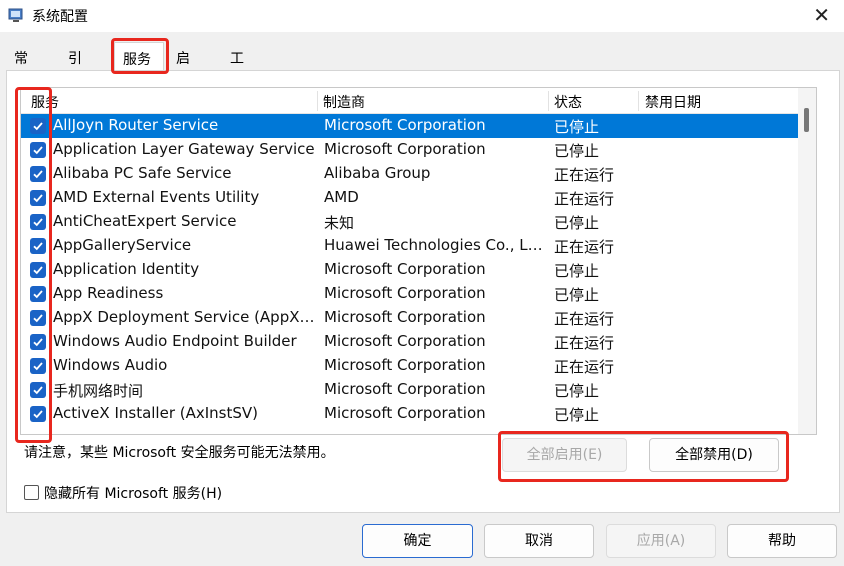 Image resolution: width=844 pixels, height=566 pixels. Describe the element at coordinates (133, 494) in the screenshot. I see `hide-ms-services-label: 隐藏所有 Microsoft 服务(H)` at that location.